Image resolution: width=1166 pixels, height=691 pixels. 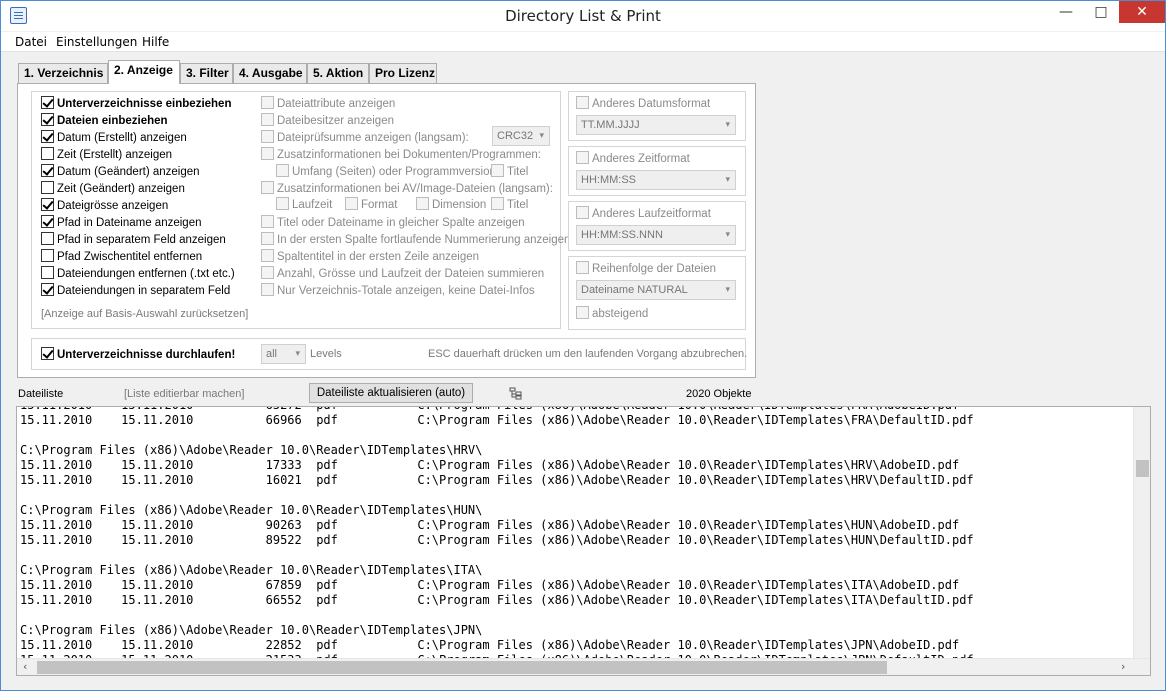 What do you see at coordinates (104, 121) in the screenshot?
I see `opt-include-files: Dateien einbeziehen` at bounding box center [104, 121].